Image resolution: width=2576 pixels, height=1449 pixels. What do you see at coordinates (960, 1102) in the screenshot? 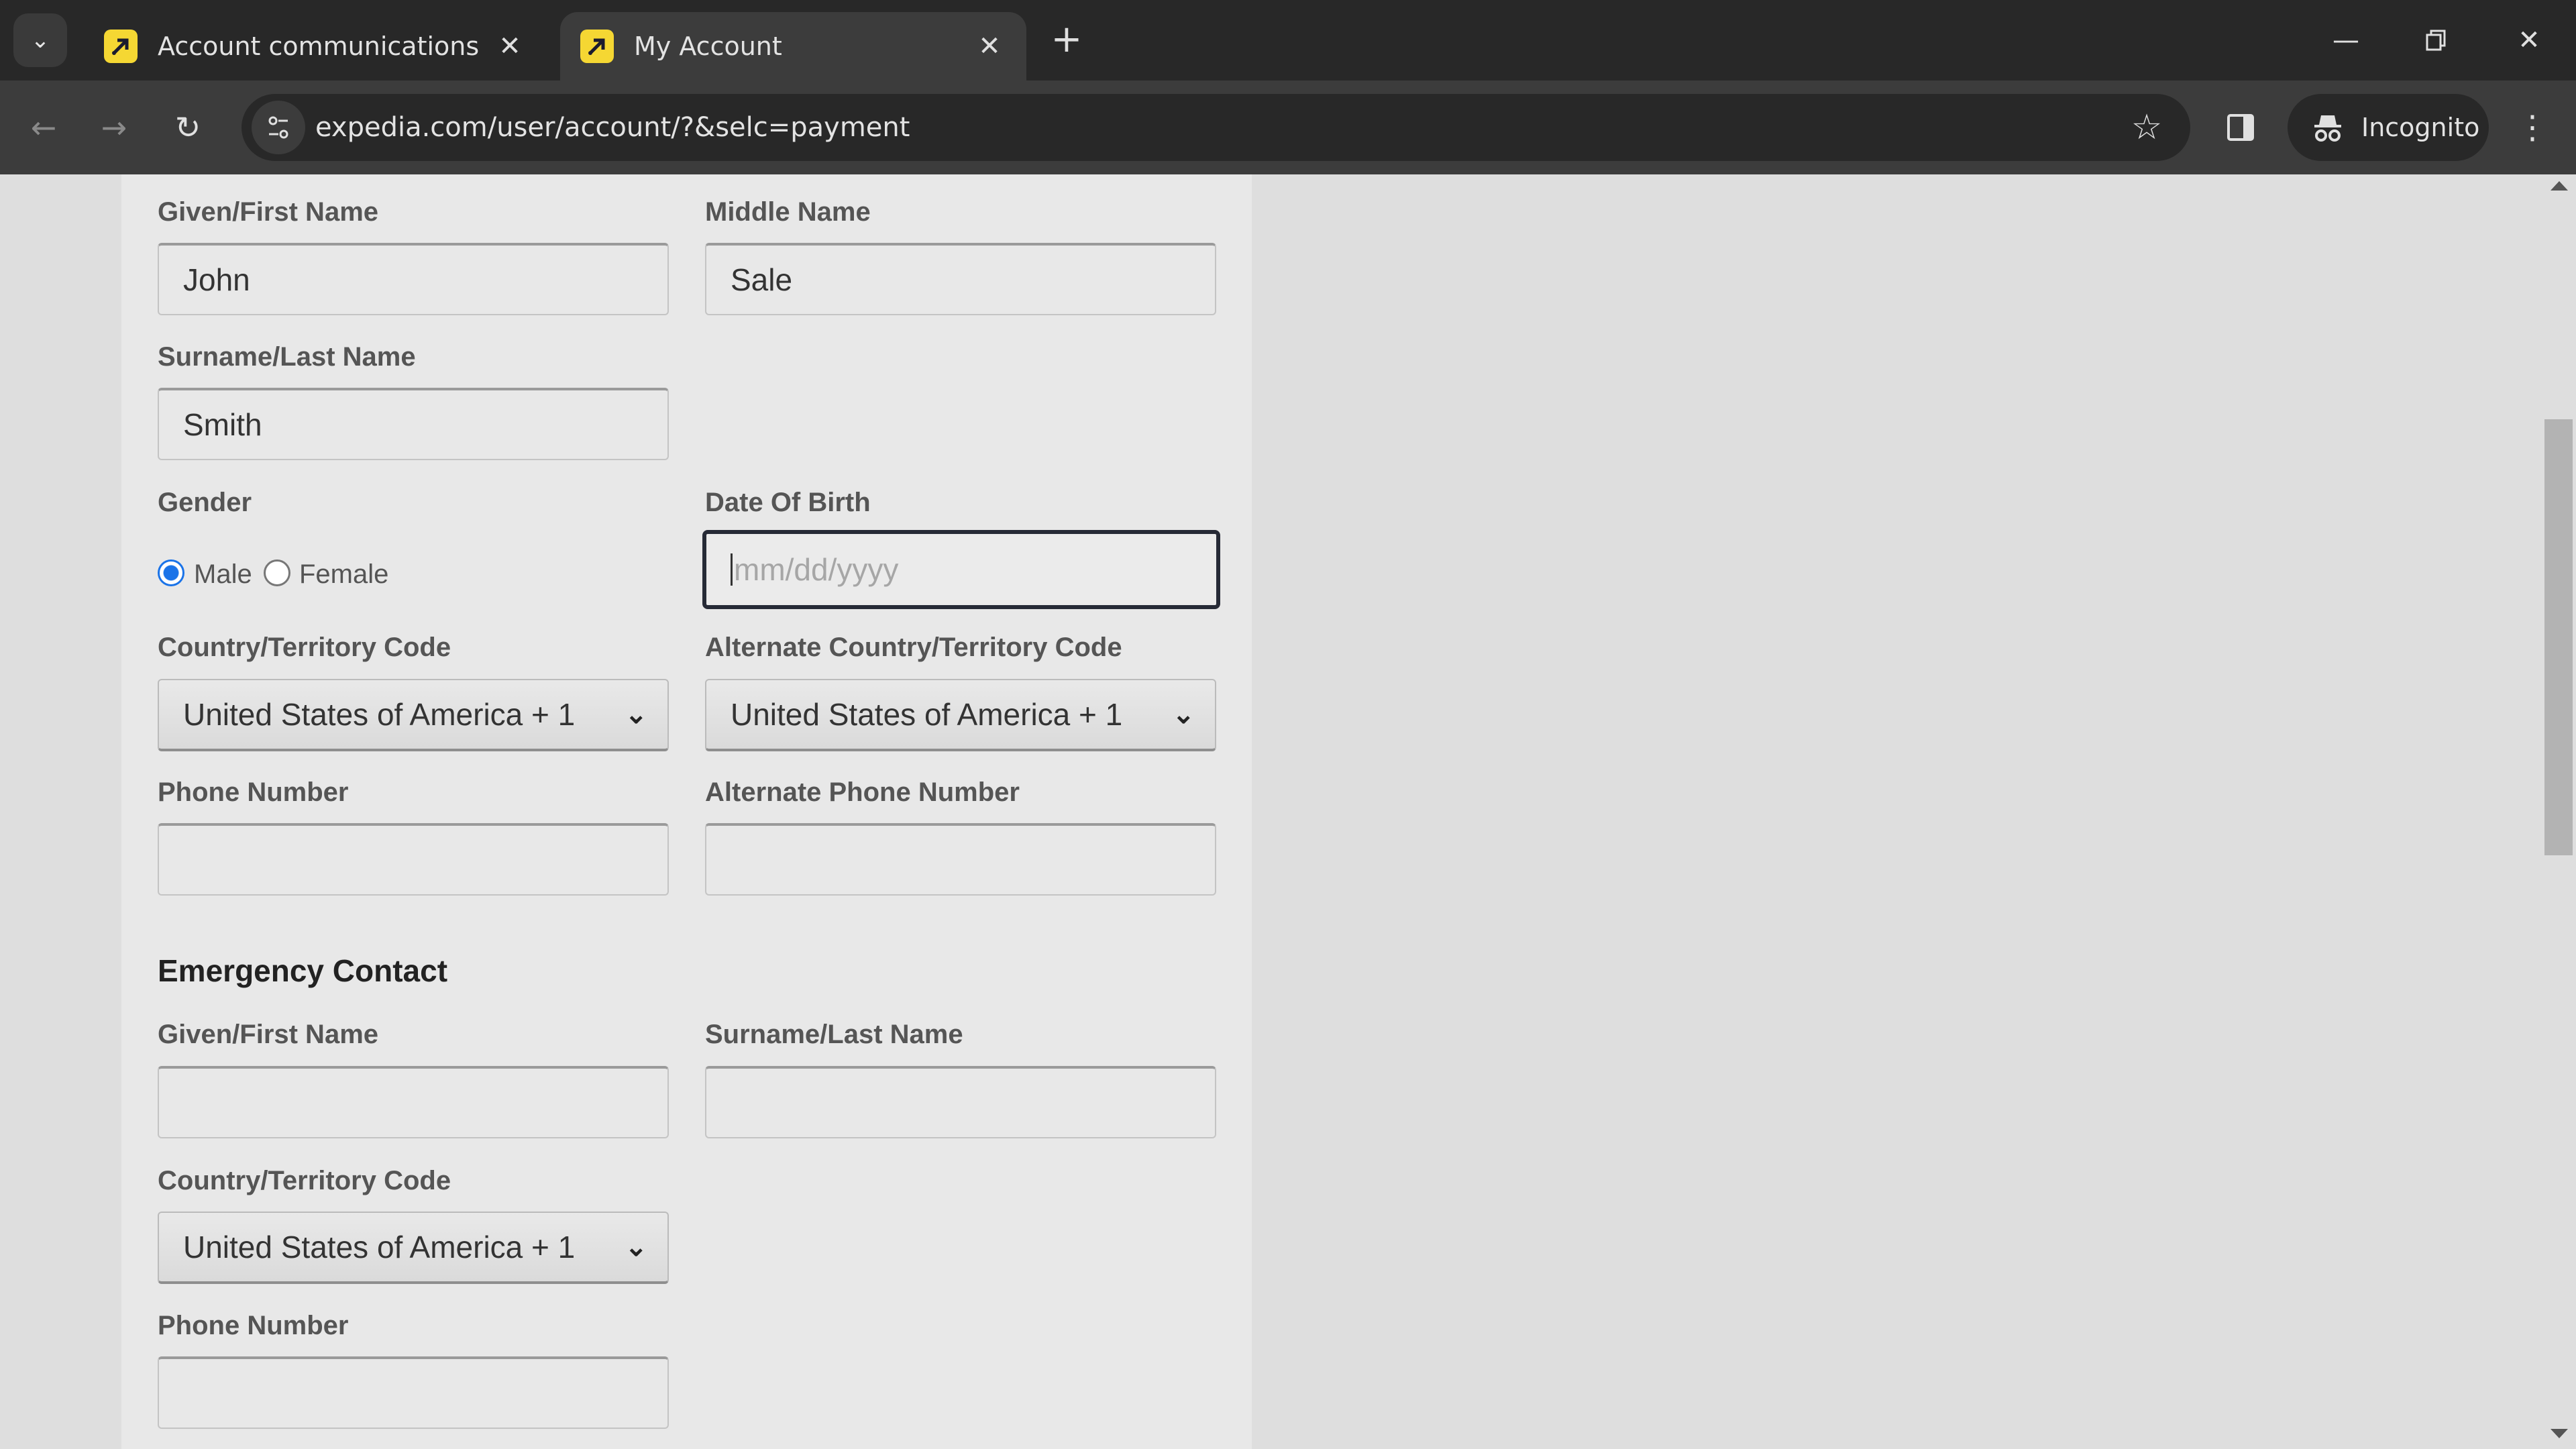
I see `emergency-last-name-input` at bounding box center [960, 1102].